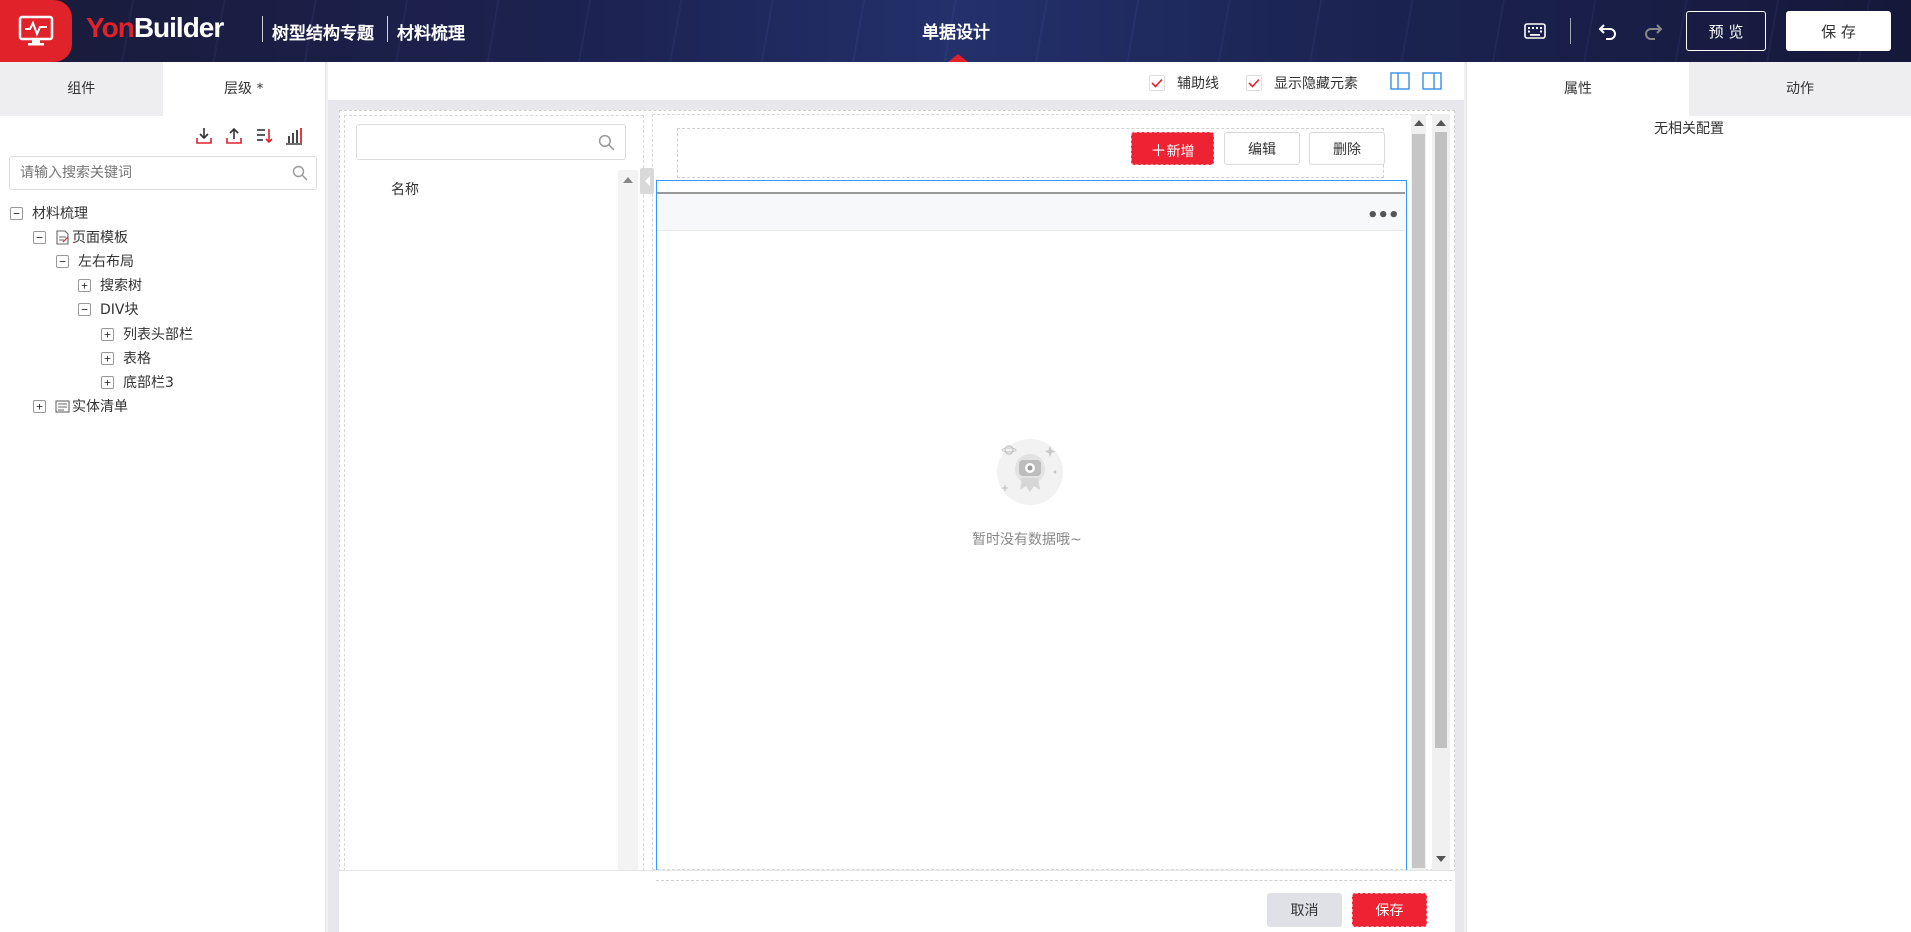 The image size is (1911, 932). I want to click on tree-node: − 材料梳理, so click(49, 213).